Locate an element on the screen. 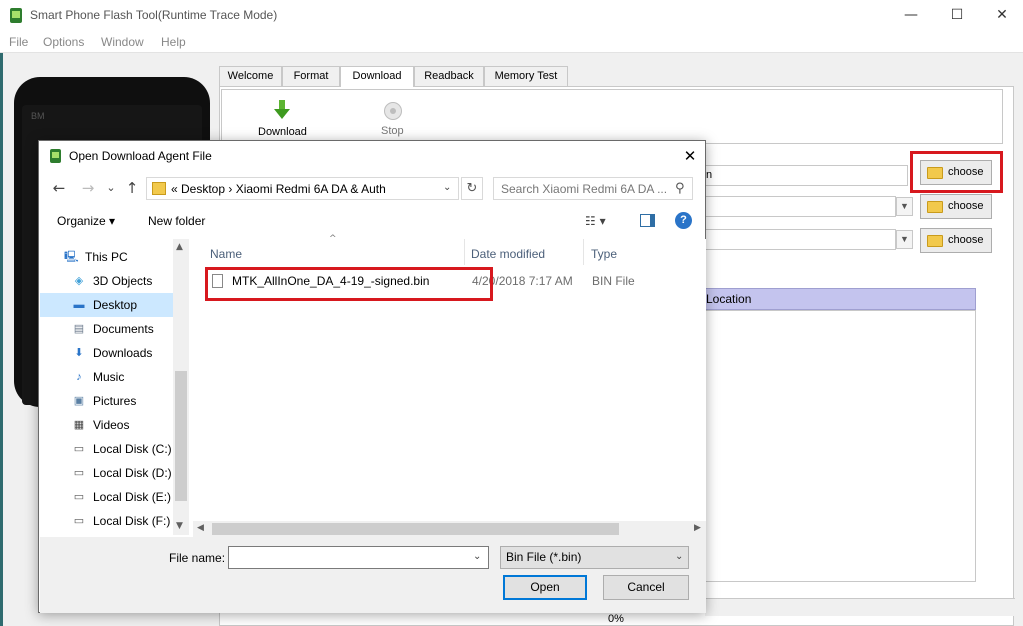 This screenshot has height=626, width=1023. tab-download: Download is located at coordinates (377, 76).